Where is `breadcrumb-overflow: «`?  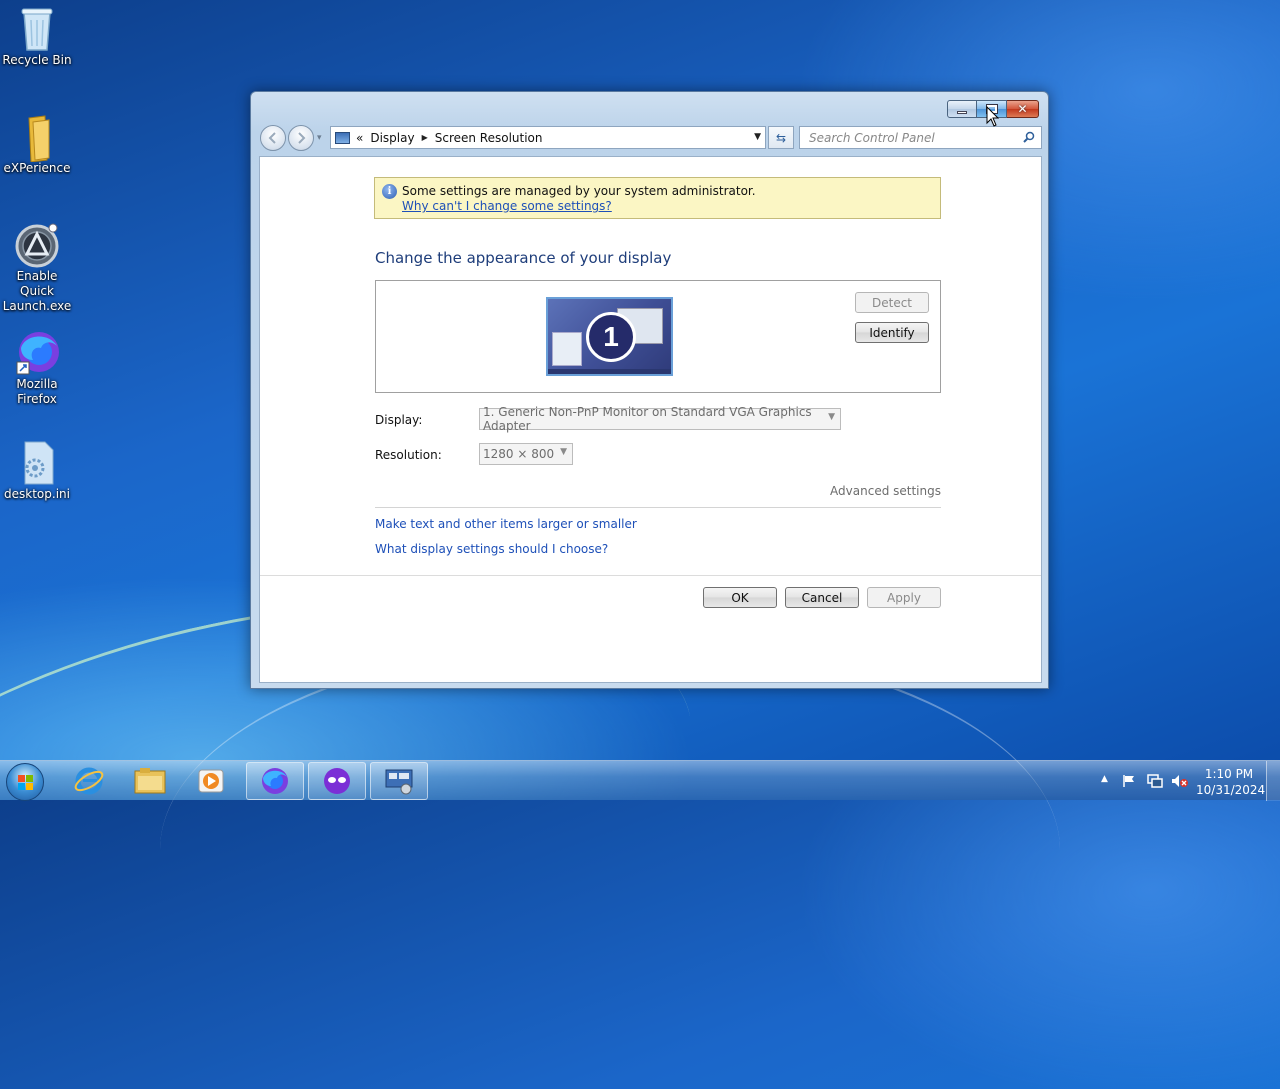
breadcrumb-overflow: « is located at coordinates (359, 138).